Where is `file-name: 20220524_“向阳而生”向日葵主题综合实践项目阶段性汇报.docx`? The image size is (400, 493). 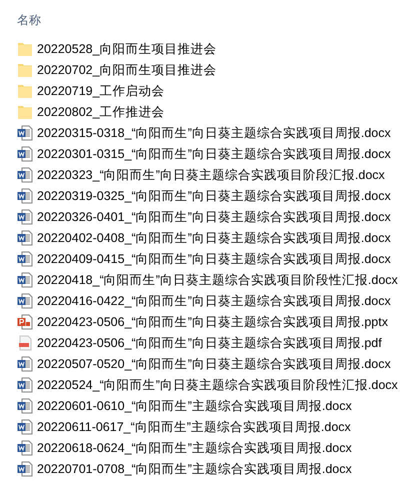
file-name: 20220524_“向阳而生”向日葵主题综合实践项目阶段性汇报.docx is located at coordinates (217, 385).